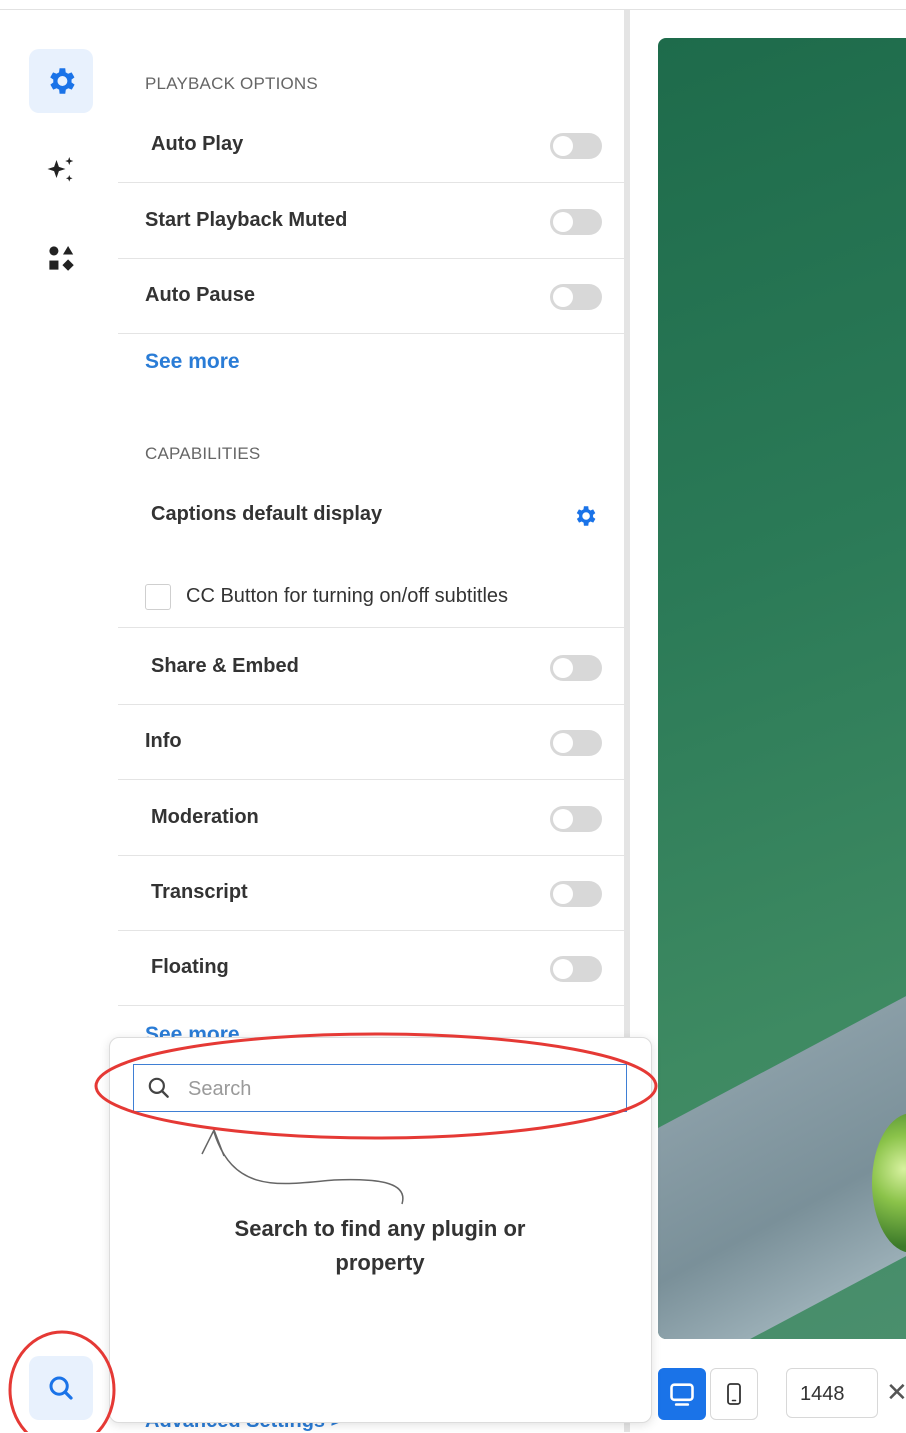 Image resolution: width=906 pixels, height=1433 pixels. I want to click on share-embed-label: Share & Embed, so click(225, 666).